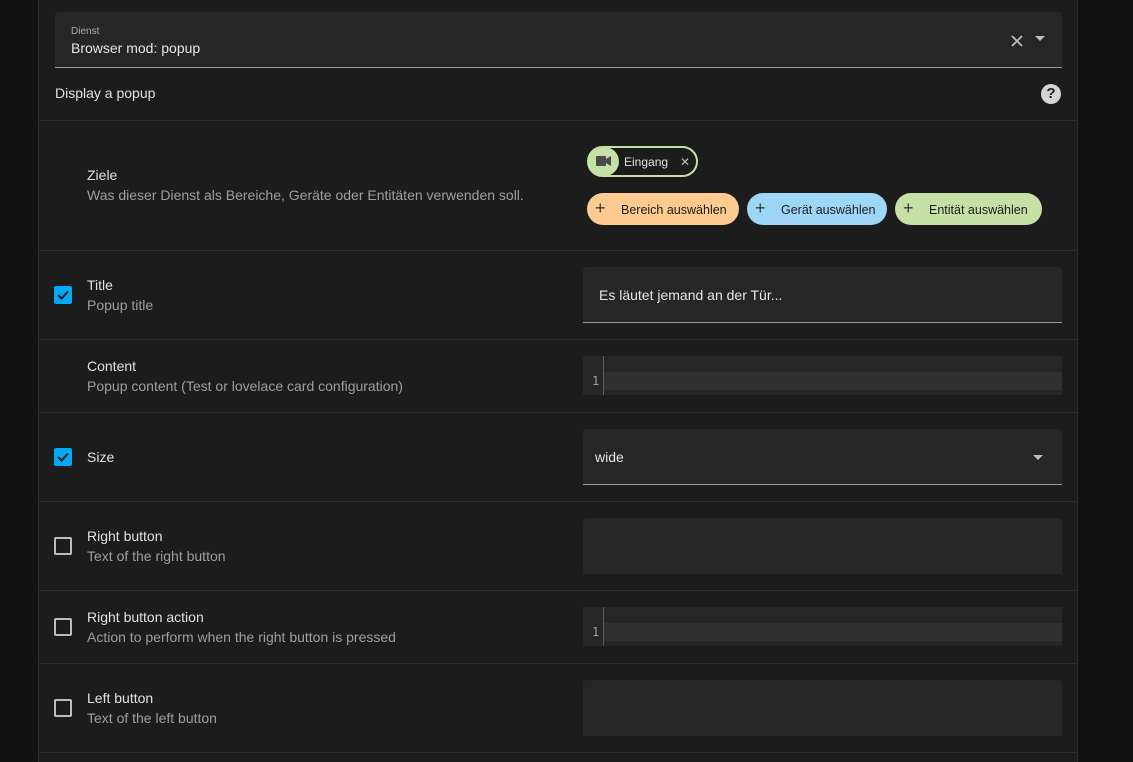  I want to click on service-select-label: Dienst, so click(85, 31).